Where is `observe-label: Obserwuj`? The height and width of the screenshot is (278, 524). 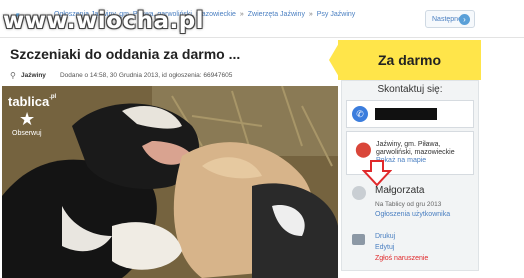 observe-label: Obserwuj is located at coordinates (27, 133).